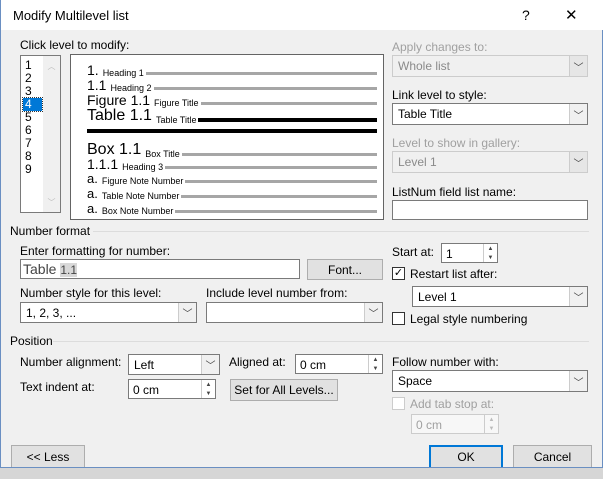 The image size is (603, 479). What do you see at coordinates (232, 193) in the screenshot?
I see `preview-row: a. Table Note Number` at bounding box center [232, 193].